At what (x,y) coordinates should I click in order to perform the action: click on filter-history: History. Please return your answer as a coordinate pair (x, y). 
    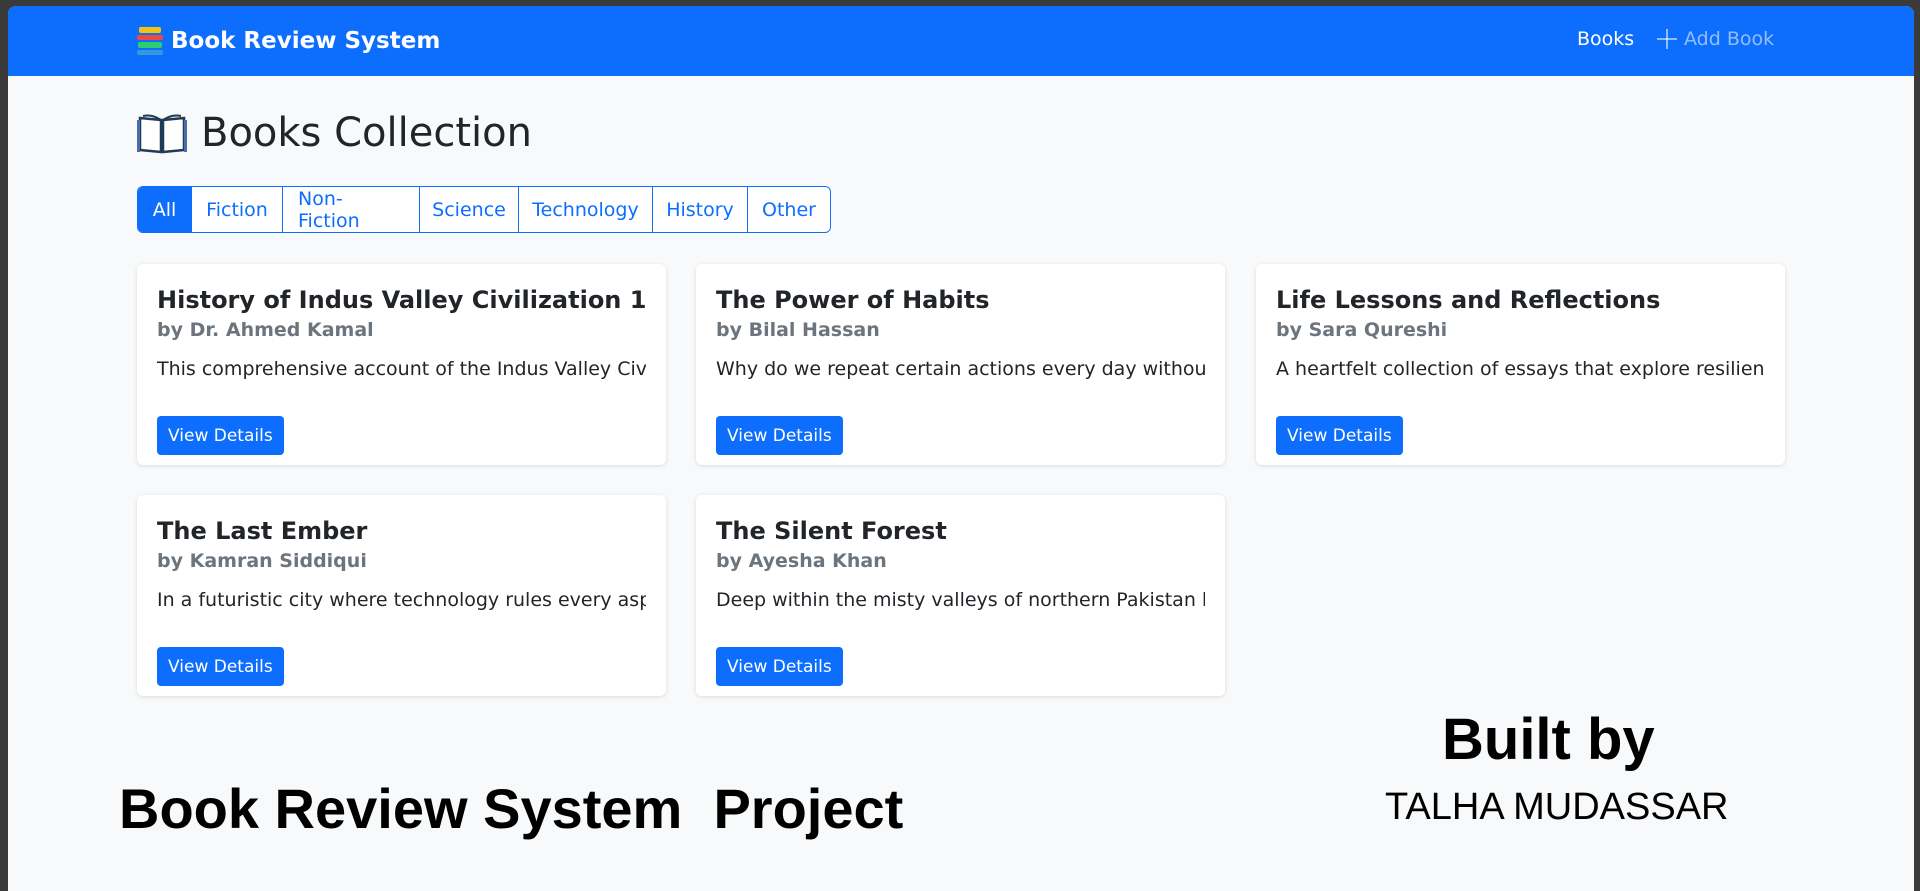
    Looking at the image, I should click on (700, 209).